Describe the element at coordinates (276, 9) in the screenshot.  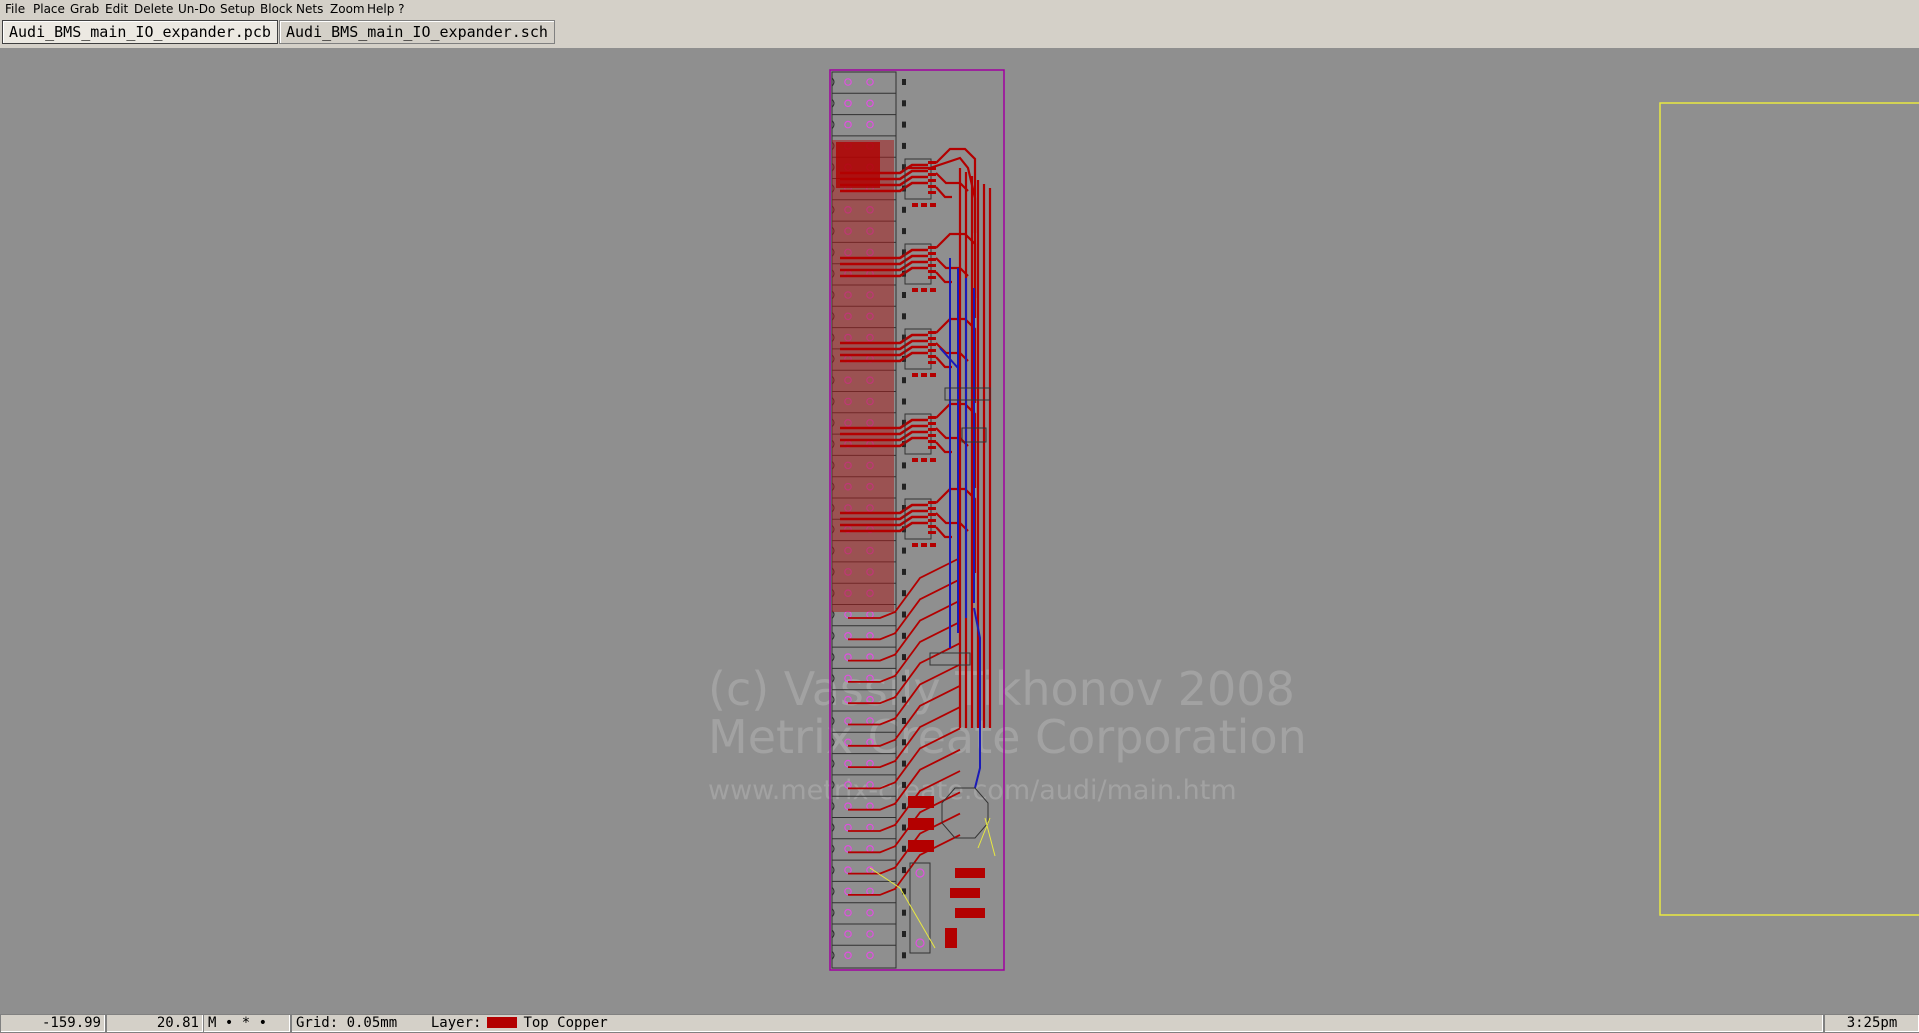
I see `menu-block: Block` at that location.